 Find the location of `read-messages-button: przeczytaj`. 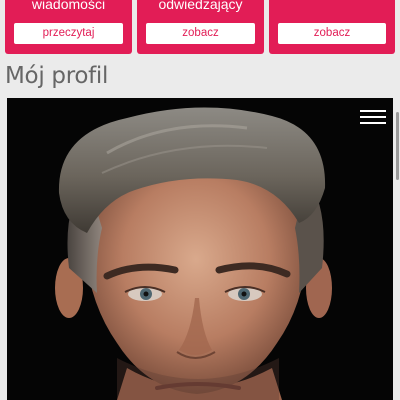

read-messages-button: przeczytaj is located at coordinates (68, 33).